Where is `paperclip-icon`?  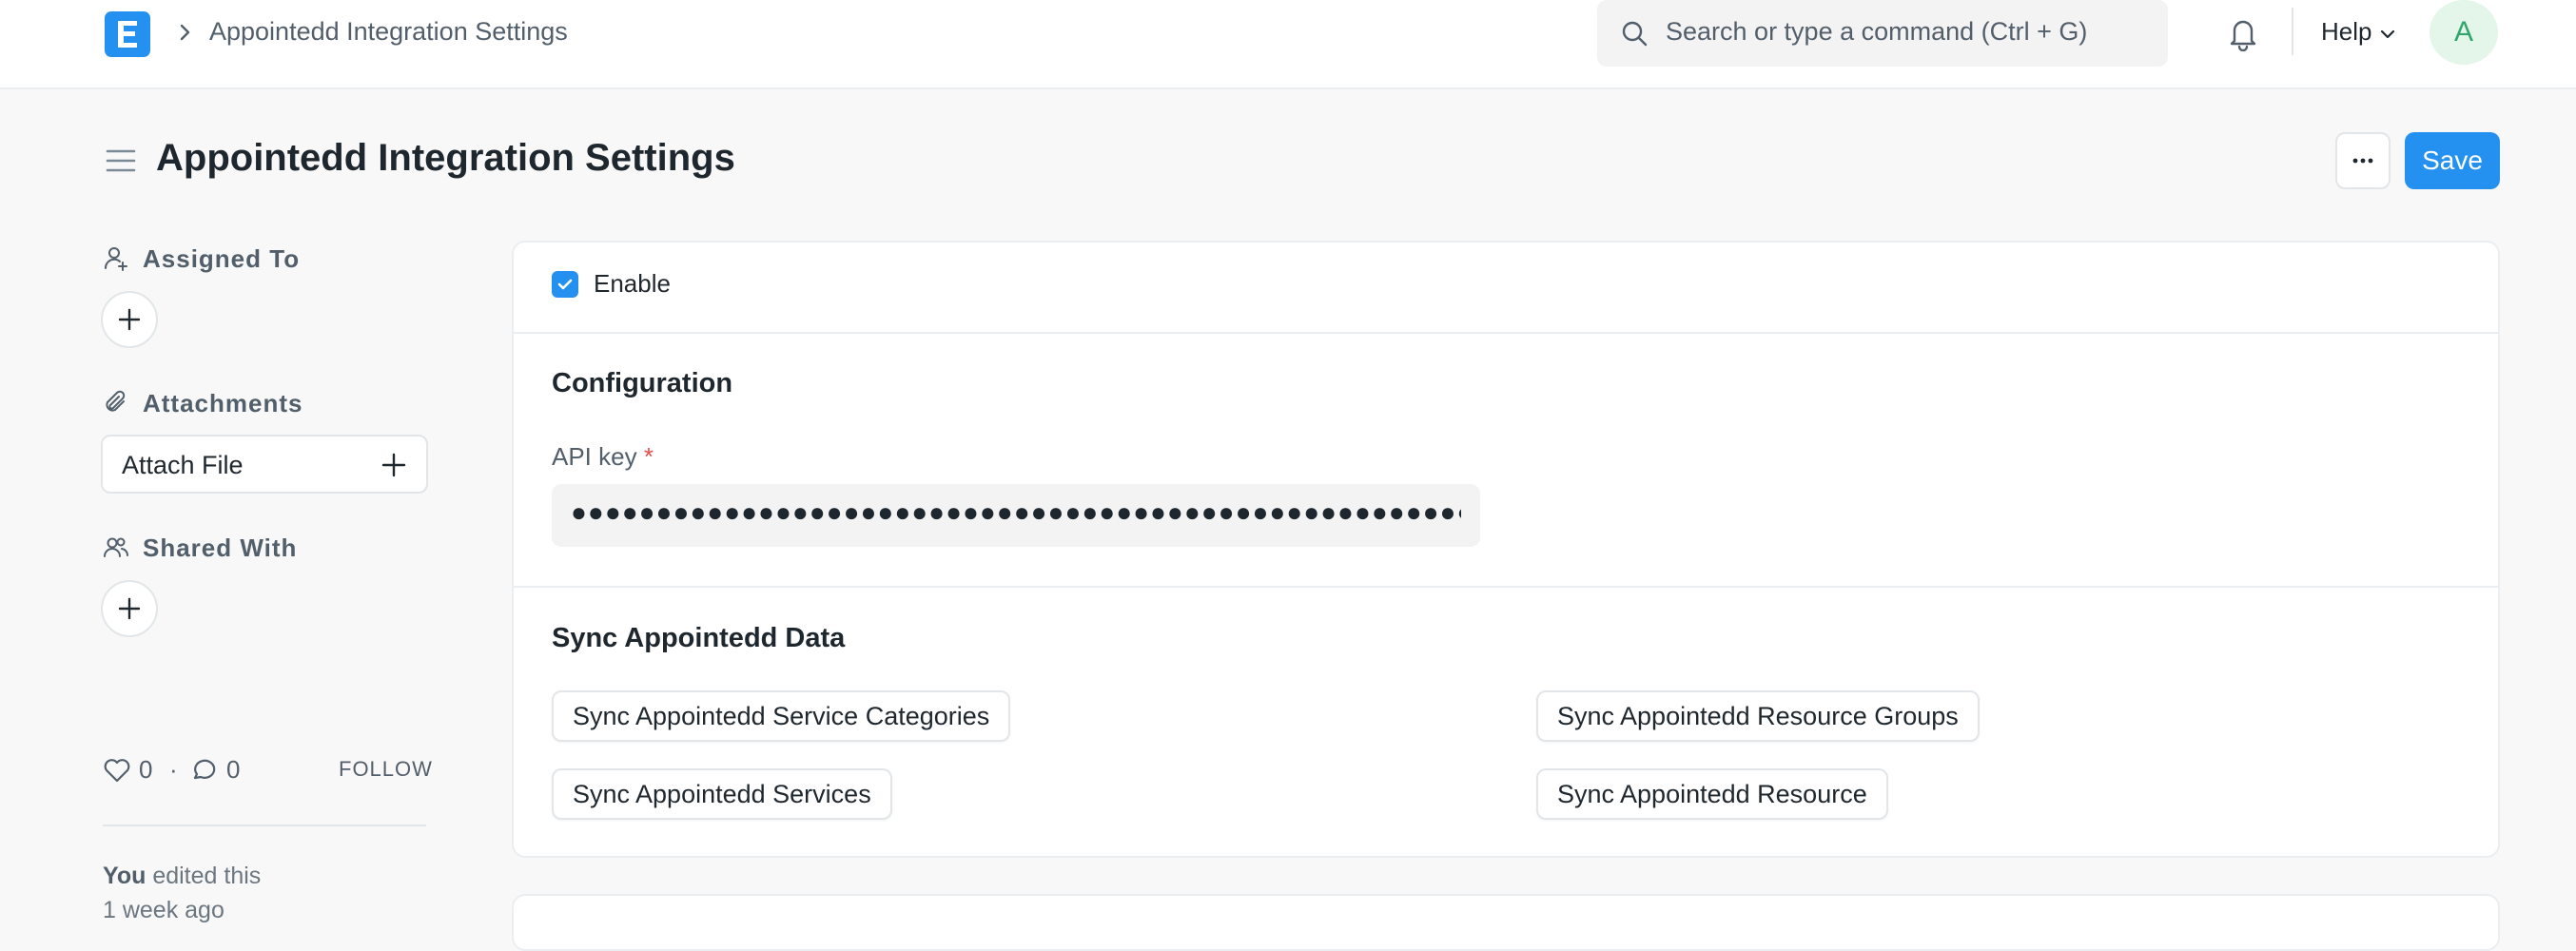 paperclip-icon is located at coordinates (116, 401).